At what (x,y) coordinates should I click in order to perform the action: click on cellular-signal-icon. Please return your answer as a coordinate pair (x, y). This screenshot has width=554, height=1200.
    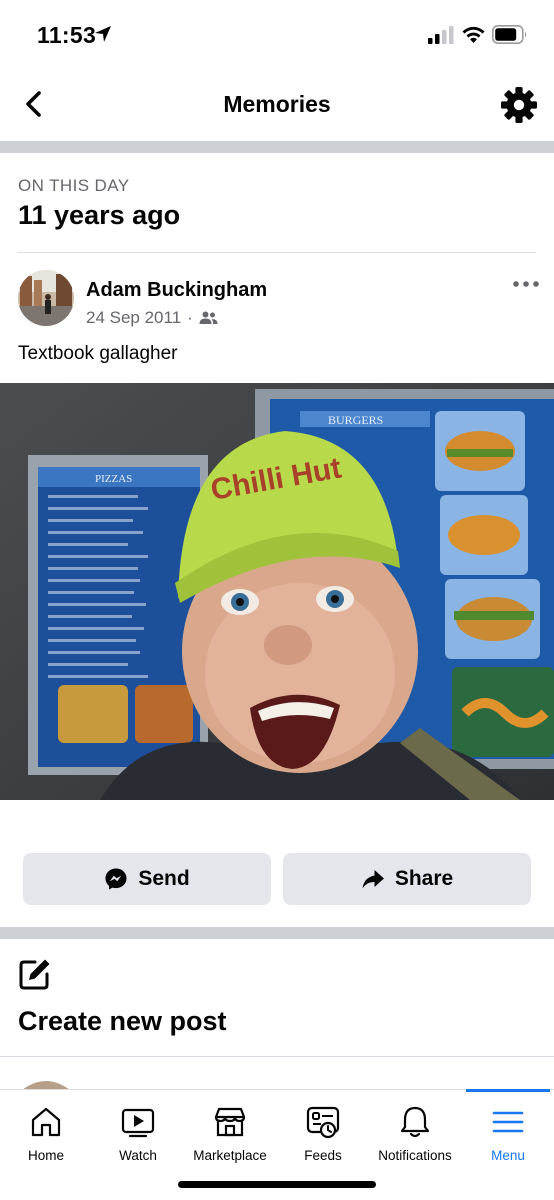
    Looking at the image, I should click on (441, 35).